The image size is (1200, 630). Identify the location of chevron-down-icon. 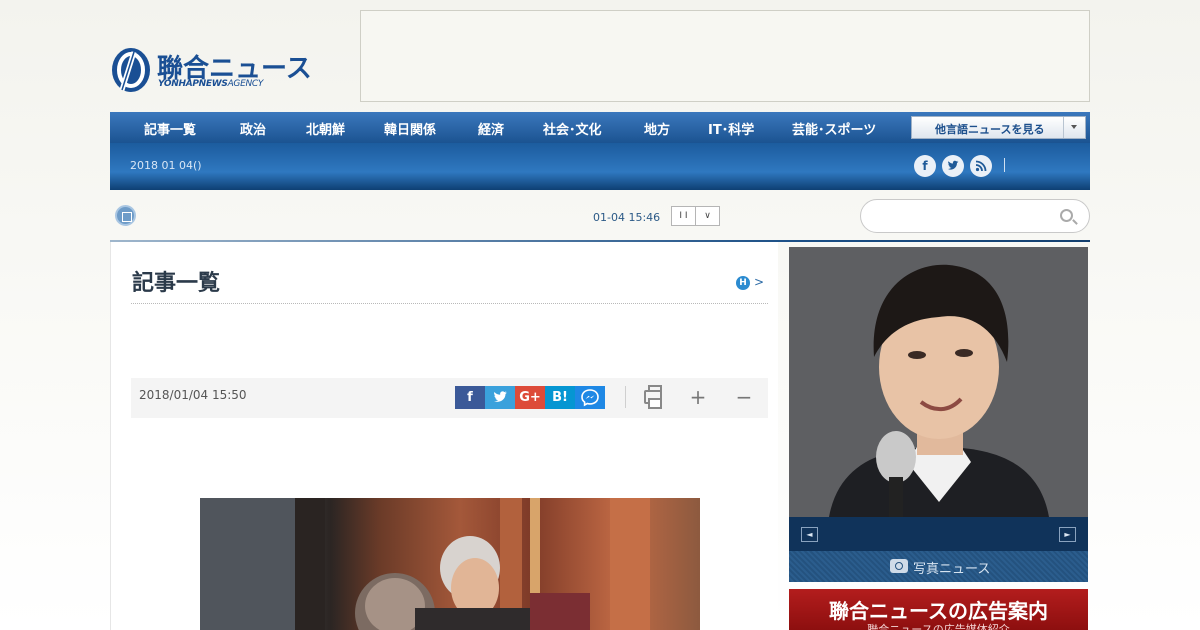
(1074, 127).